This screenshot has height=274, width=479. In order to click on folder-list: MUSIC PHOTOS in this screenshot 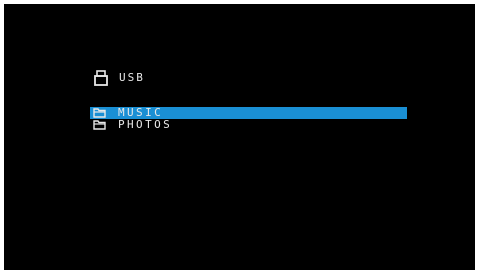, I will do `click(248, 119)`.